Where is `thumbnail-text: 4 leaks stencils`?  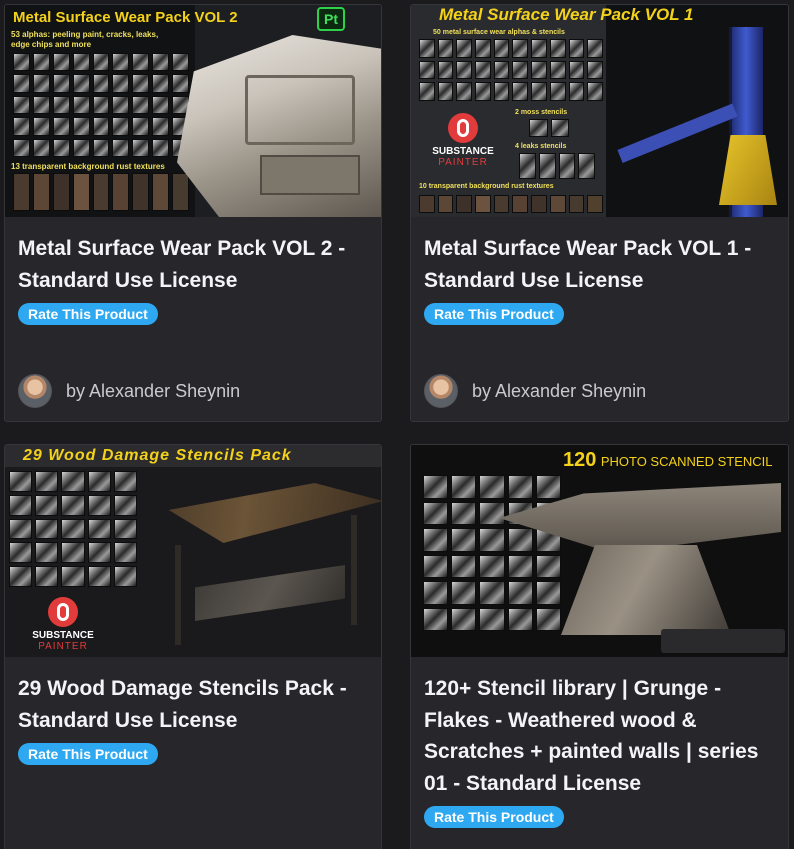
thumbnail-text: 4 leaks stencils is located at coordinates (541, 146).